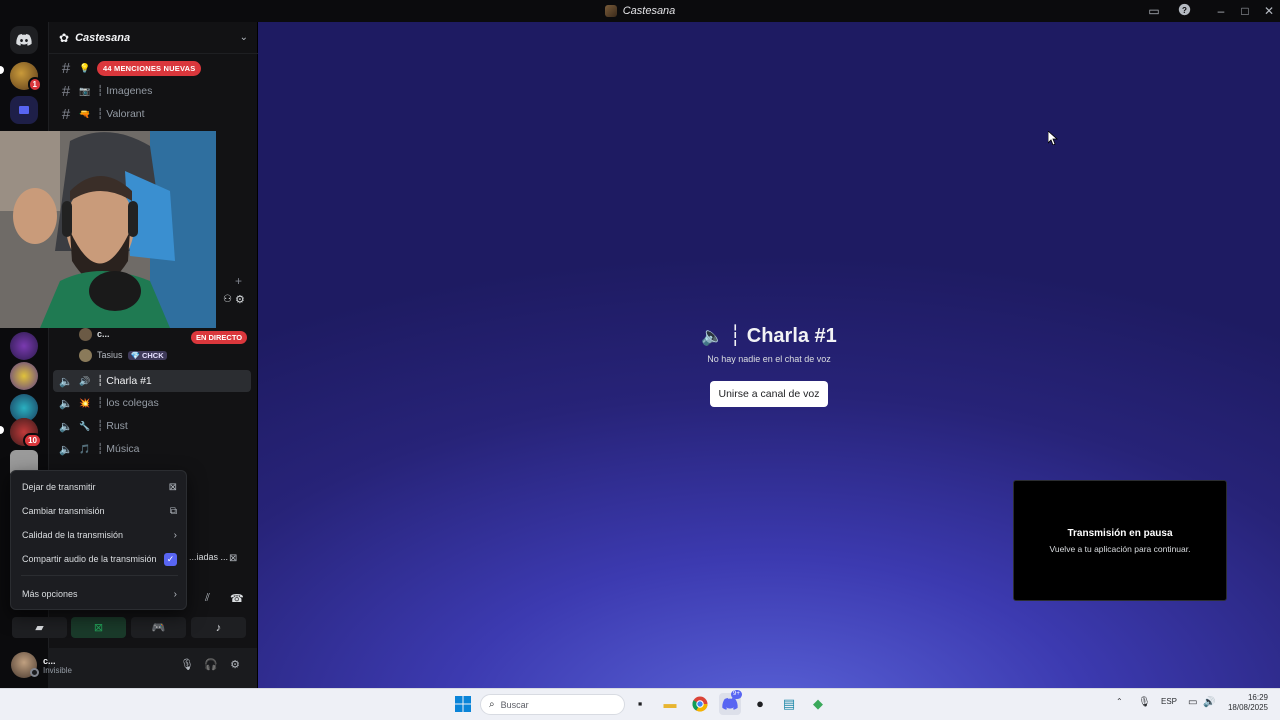  What do you see at coordinates (207, 598) in the screenshot?
I see `noise-suppression-icon: ⫽` at bounding box center [207, 598].